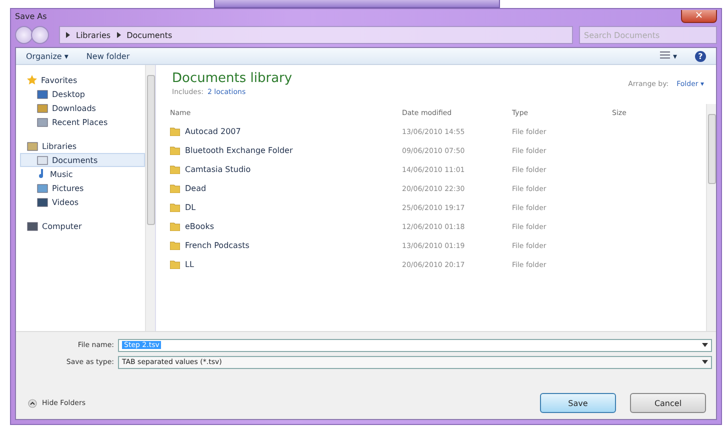 This screenshot has width=727, height=435. I want to click on sidebar-item: Recent Places, so click(82, 122).